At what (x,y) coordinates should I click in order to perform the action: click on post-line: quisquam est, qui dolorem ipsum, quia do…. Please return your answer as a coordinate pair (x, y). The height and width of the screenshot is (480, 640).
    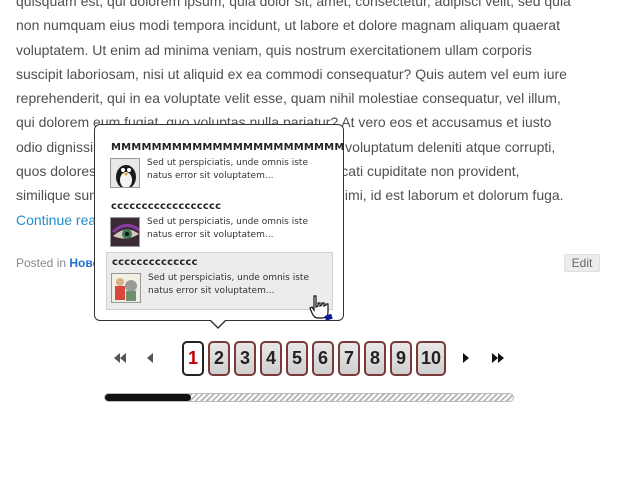
    Looking at the image, I should click on (293, 4).